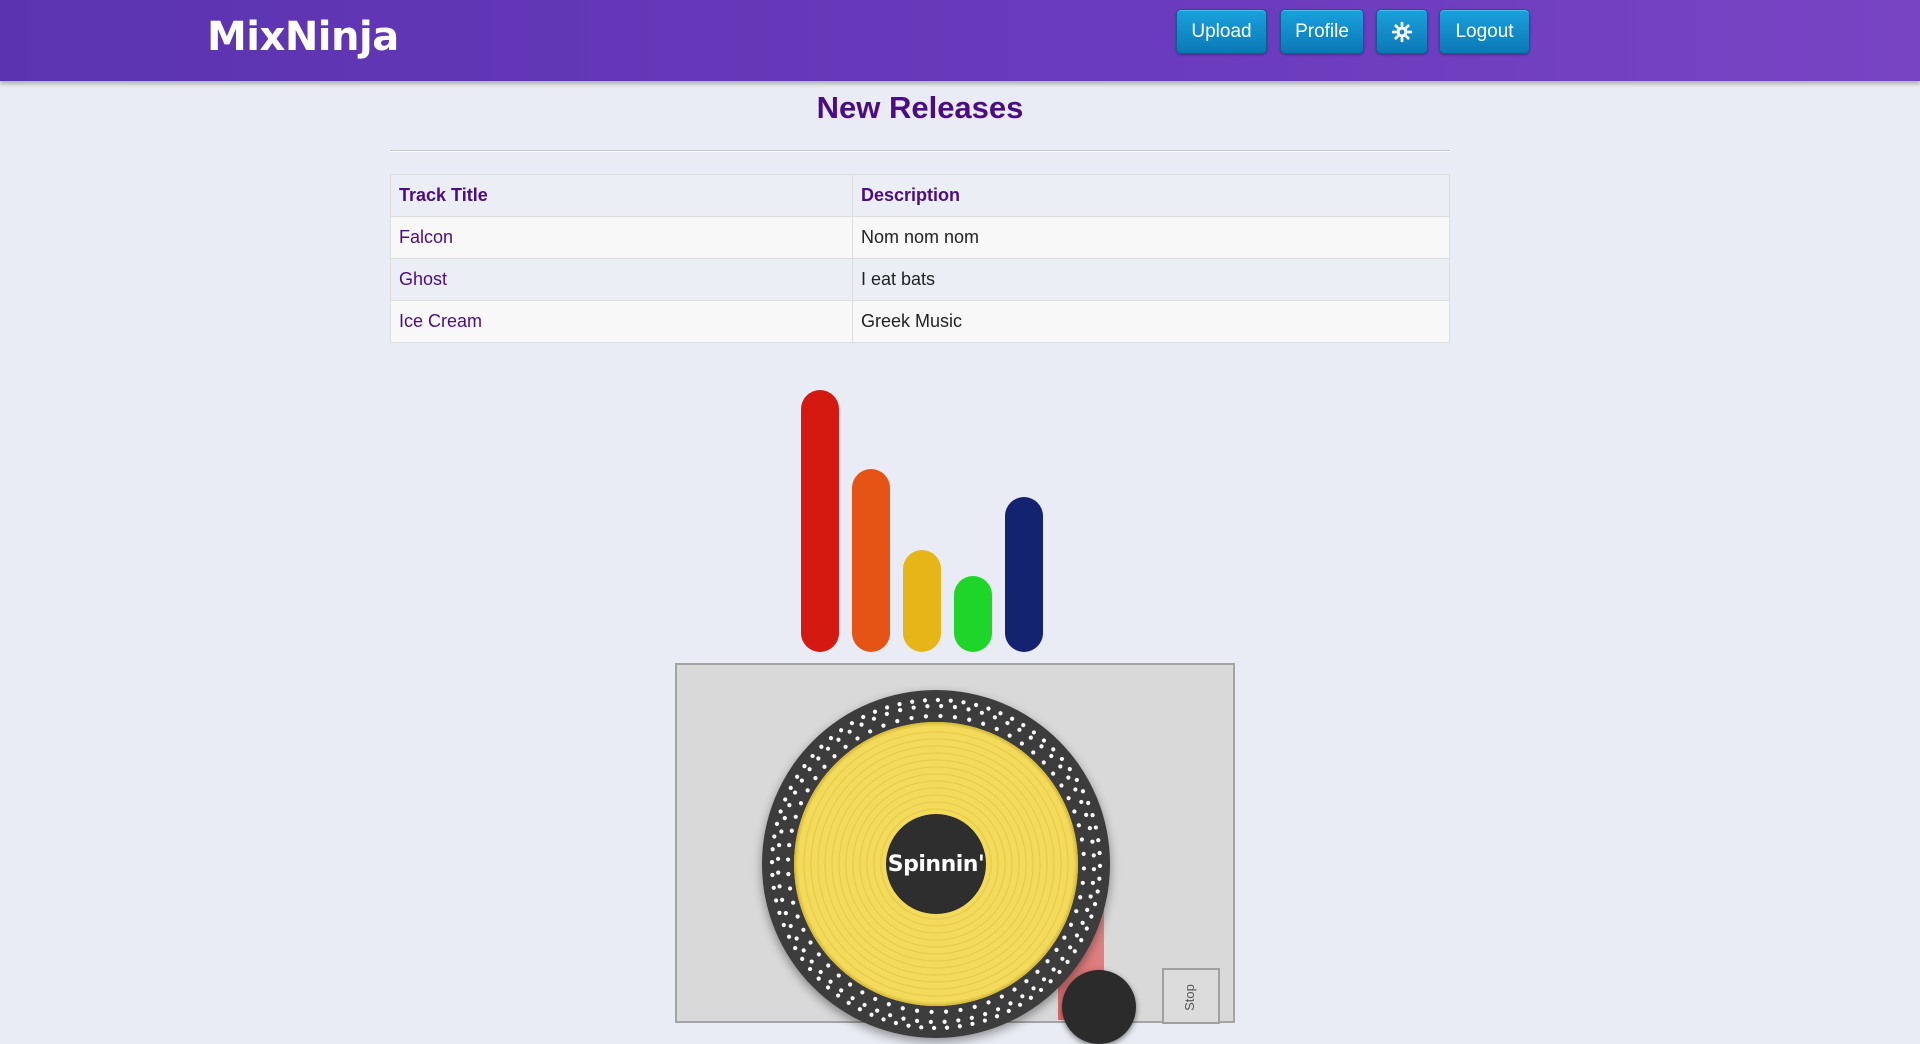 The height and width of the screenshot is (1044, 1920). I want to click on vinyl-record: Spinnin', so click(936, 864).